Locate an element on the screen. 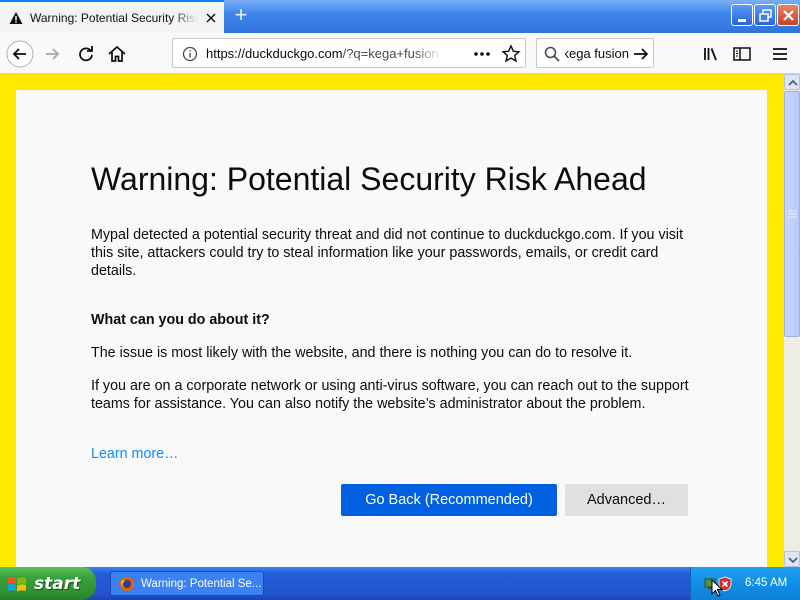 The width and height of the screenshot is (800, 600). scroll-up-icon is located at coordinates (793, 82).